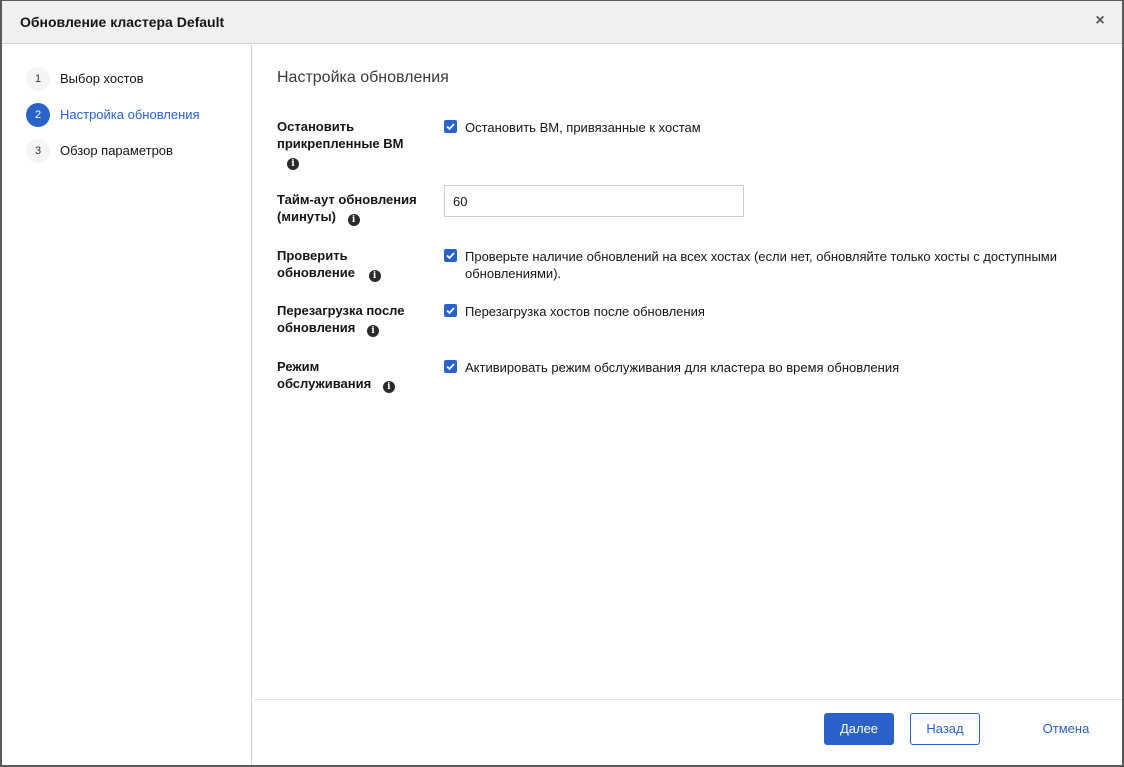 Image resolution: width=1124 pixels, height=767 pixels. Describe the element at coordinates (130, 114) in the screenshot. I see `step-label: Настройка обновления` at that location.